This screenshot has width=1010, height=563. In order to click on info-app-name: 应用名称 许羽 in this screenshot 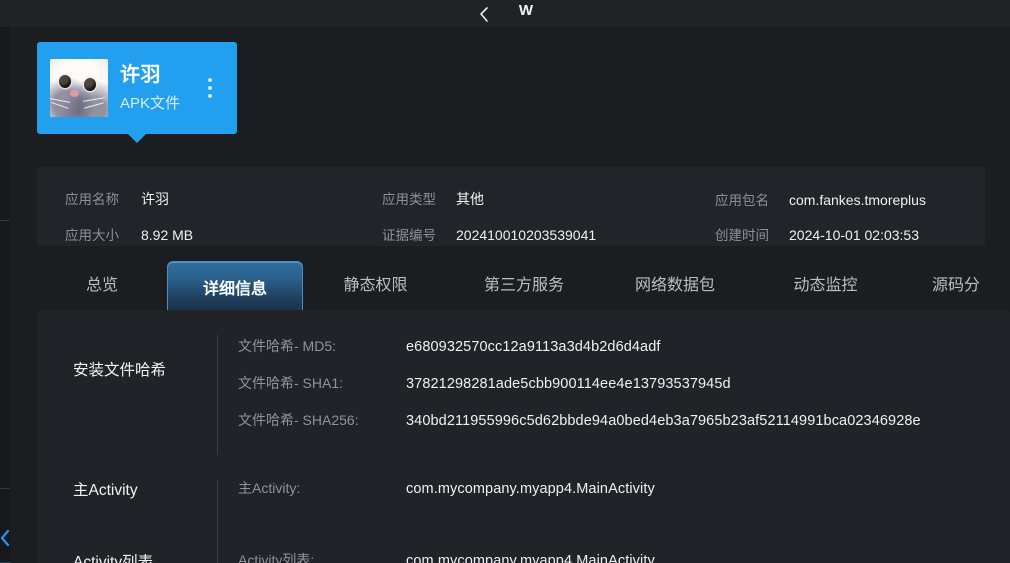, I will do `click(209, 198)`.